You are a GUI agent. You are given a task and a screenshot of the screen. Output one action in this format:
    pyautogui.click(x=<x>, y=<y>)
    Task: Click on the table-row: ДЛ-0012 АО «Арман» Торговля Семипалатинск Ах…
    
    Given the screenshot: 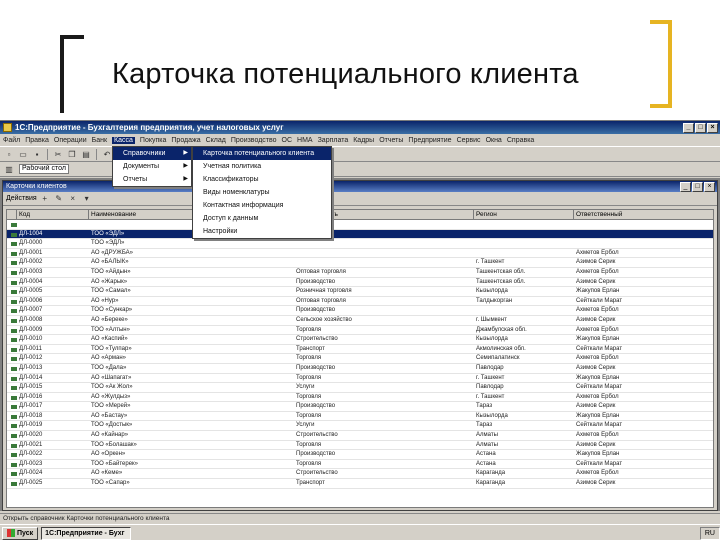 What is the action you would take?
    pyautogui.click(x=360, y=359)
    